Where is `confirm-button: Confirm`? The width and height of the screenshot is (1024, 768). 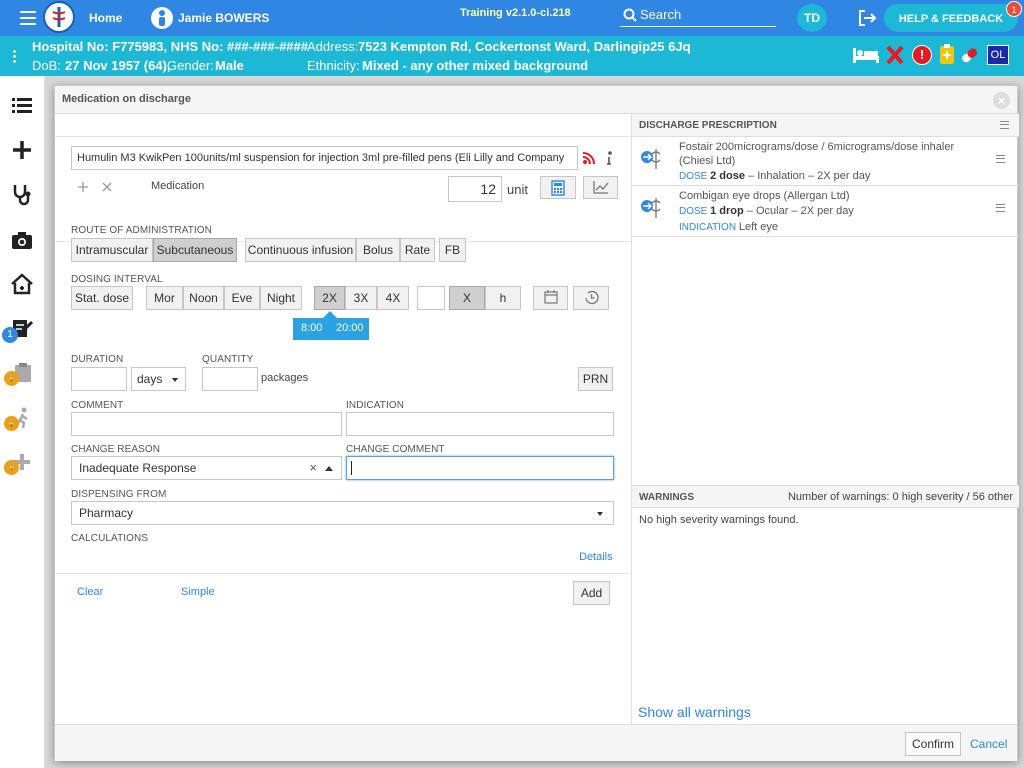
confirm-button: Confirm is located at coordinates (933, 744).